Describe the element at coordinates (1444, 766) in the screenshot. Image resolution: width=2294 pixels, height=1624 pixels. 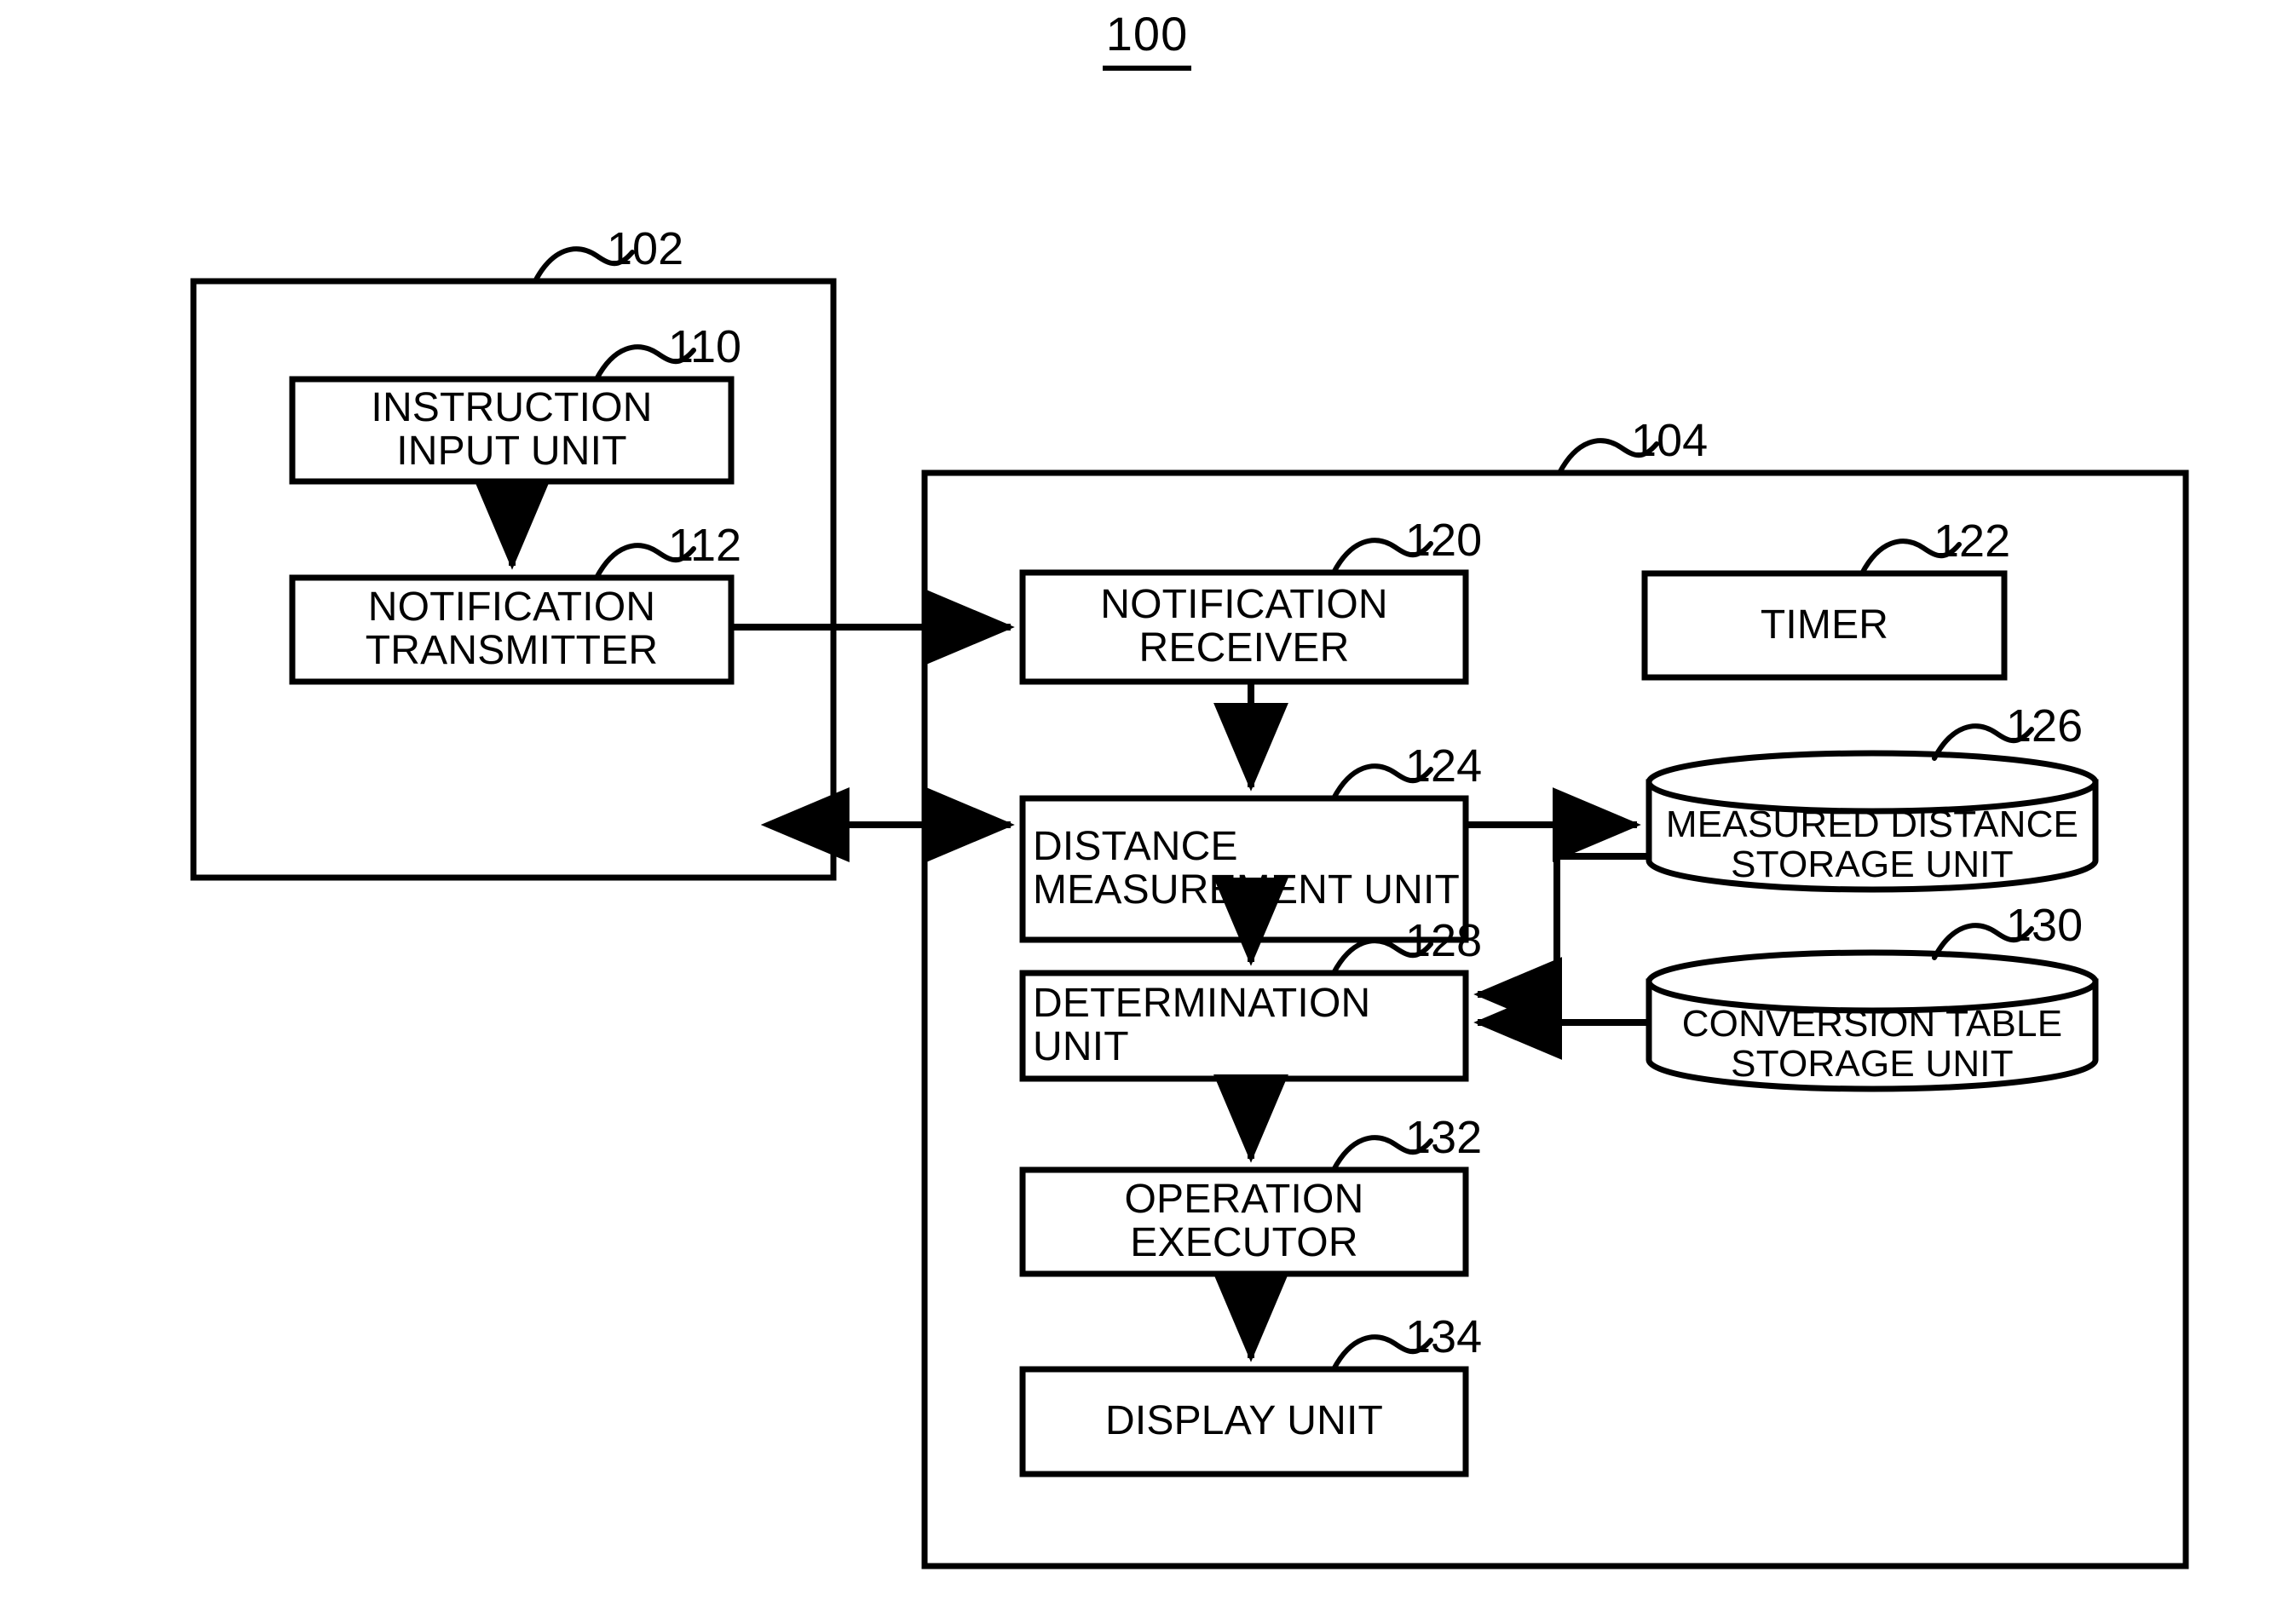
I see `ref-number-124: 124` at that location.